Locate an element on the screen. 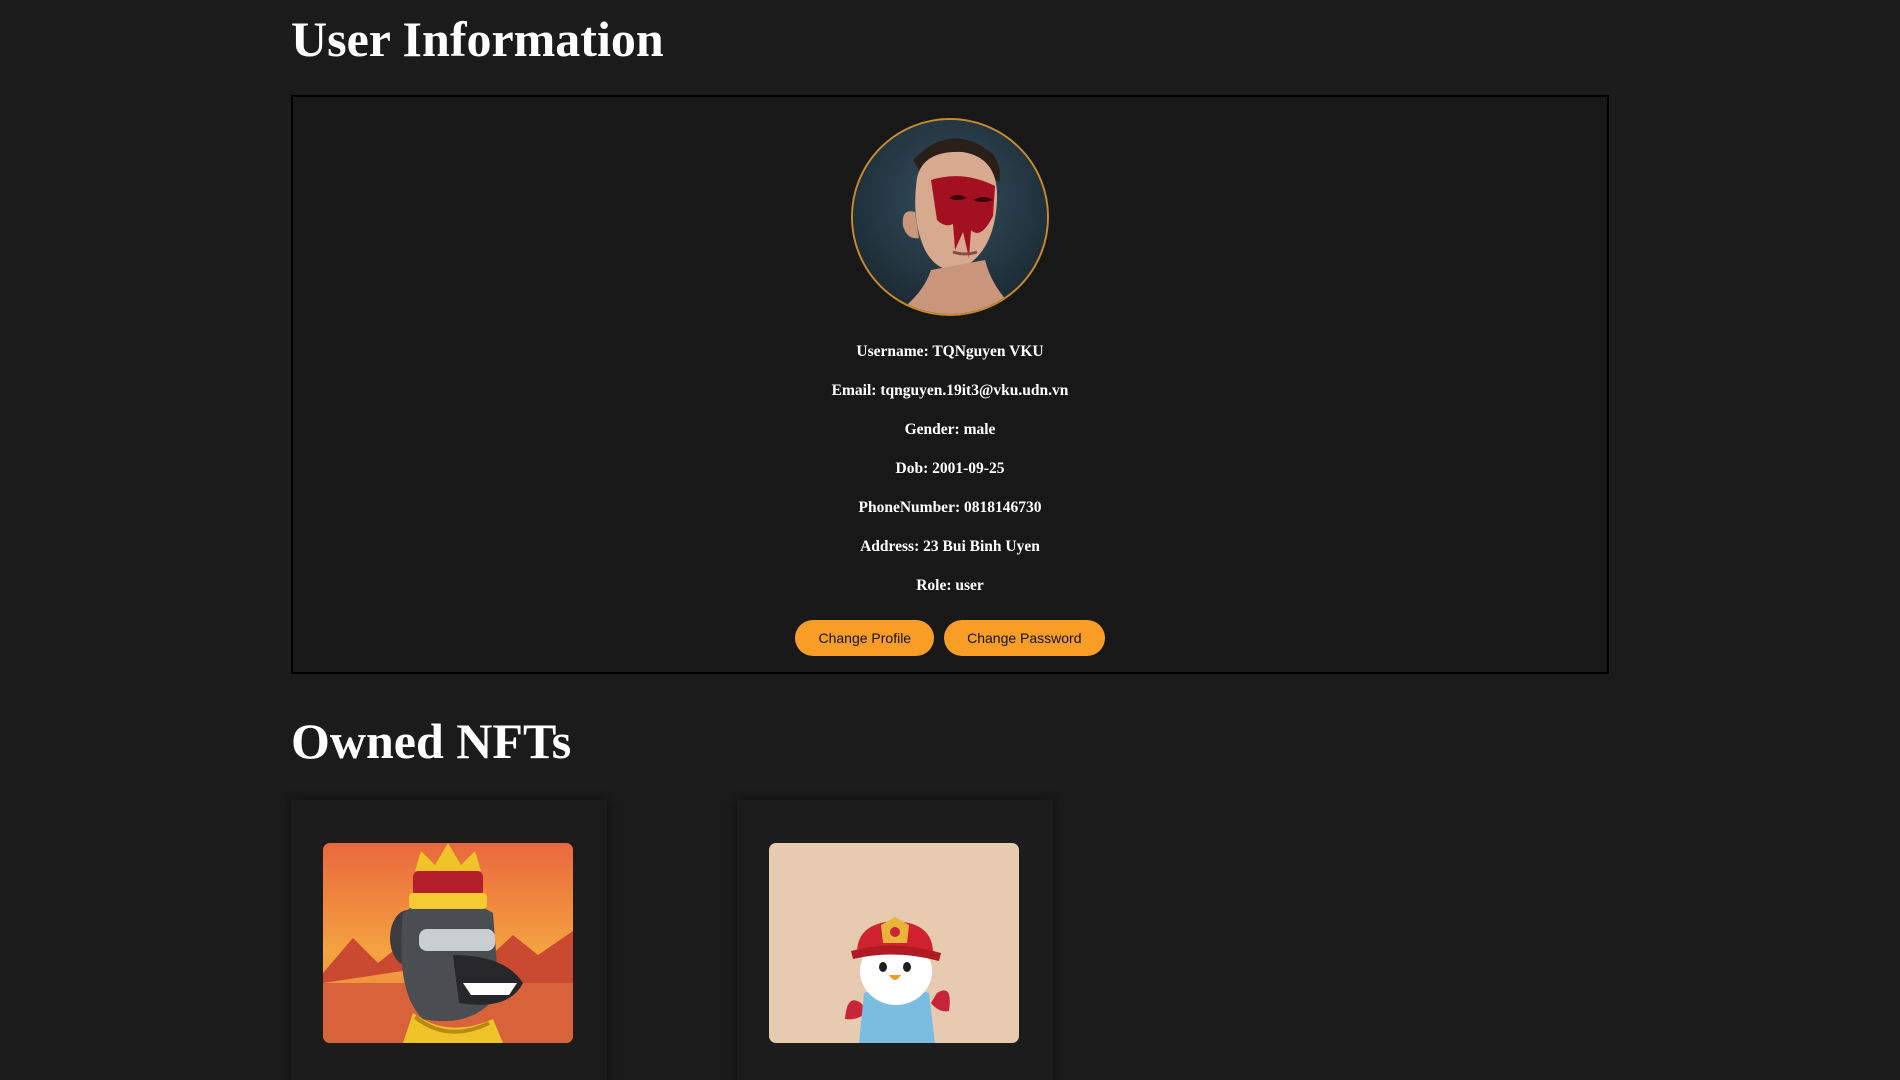 This screenshot has height=1080, width=1900. change-password-button: Change Password is located at coordinates (1024, 638).